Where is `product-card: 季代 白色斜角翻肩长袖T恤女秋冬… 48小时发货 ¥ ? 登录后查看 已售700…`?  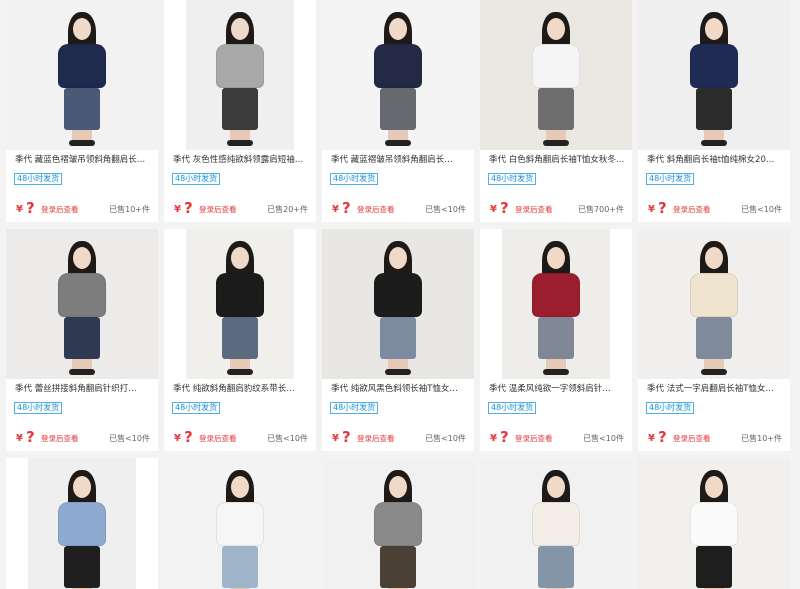
product-card: 季代 白色斜角翻肩长袖T恤女秋冬… 48小时发货 ¥ ? 登录后查看 已售700… is located at coordinates (556, 111).